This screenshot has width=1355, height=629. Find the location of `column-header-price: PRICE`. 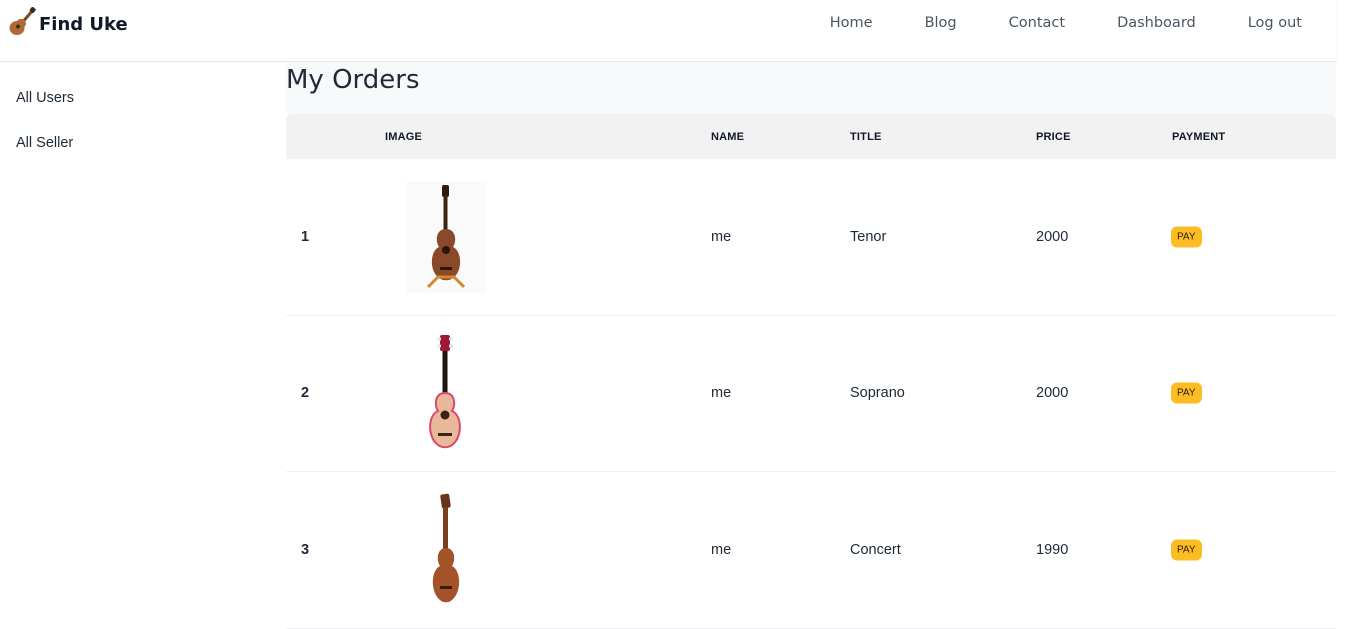

column-header-price: PRICE is located at coordinates (1053, 137).